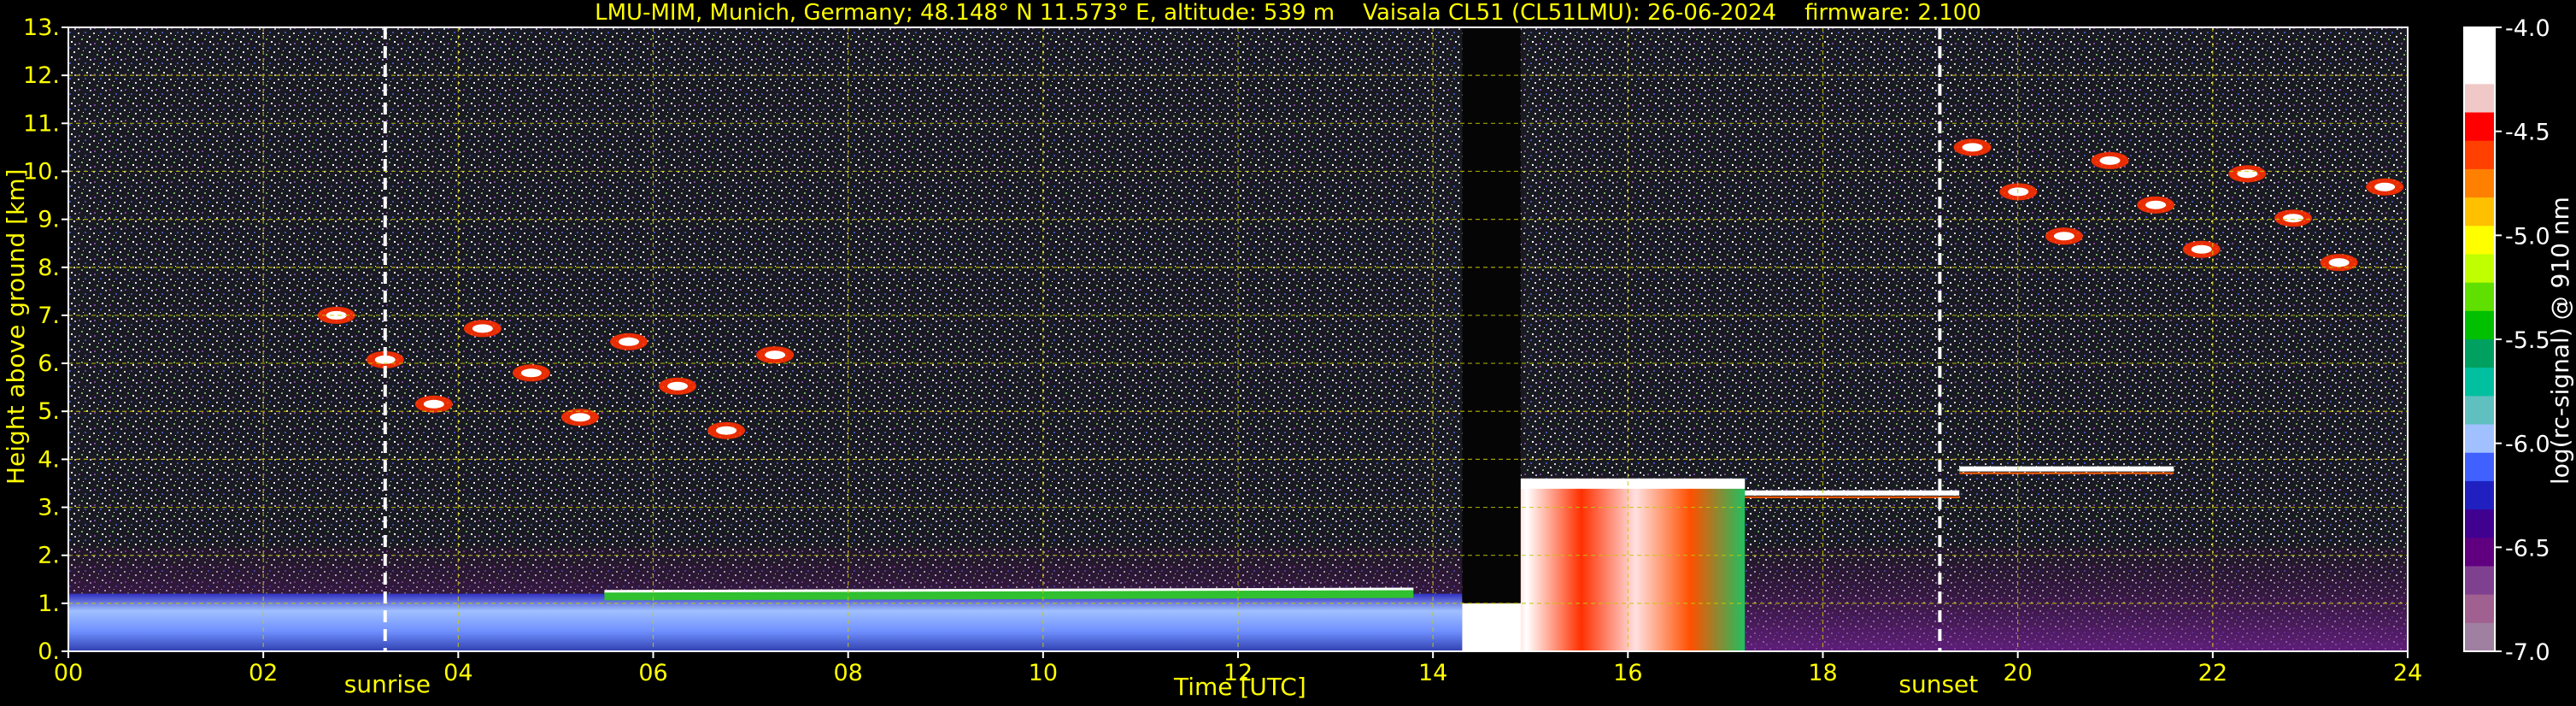 The image size is (2576, 706). What do you see at coordinates (1009, 595) in the screenshot?
I see `boundary-layer-top` at bounding box center [1009, 595].